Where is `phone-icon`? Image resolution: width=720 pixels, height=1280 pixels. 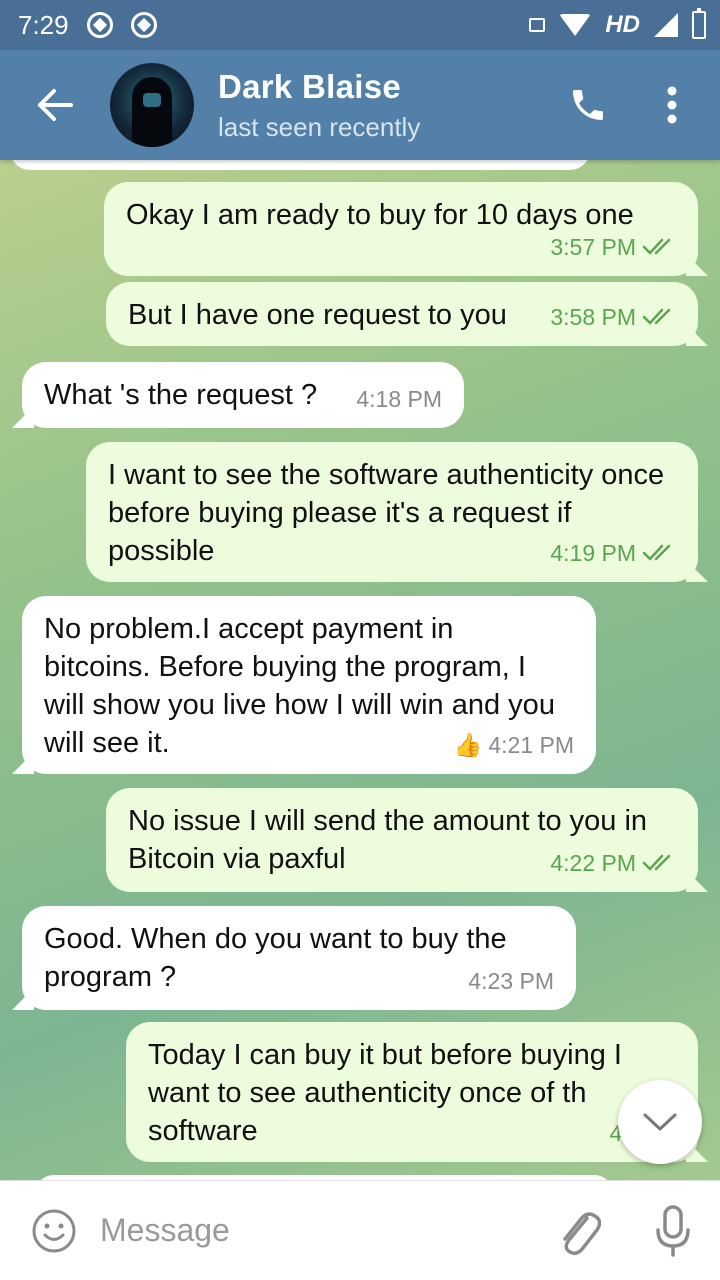
phone-icon is located at coordinates (588, 105).